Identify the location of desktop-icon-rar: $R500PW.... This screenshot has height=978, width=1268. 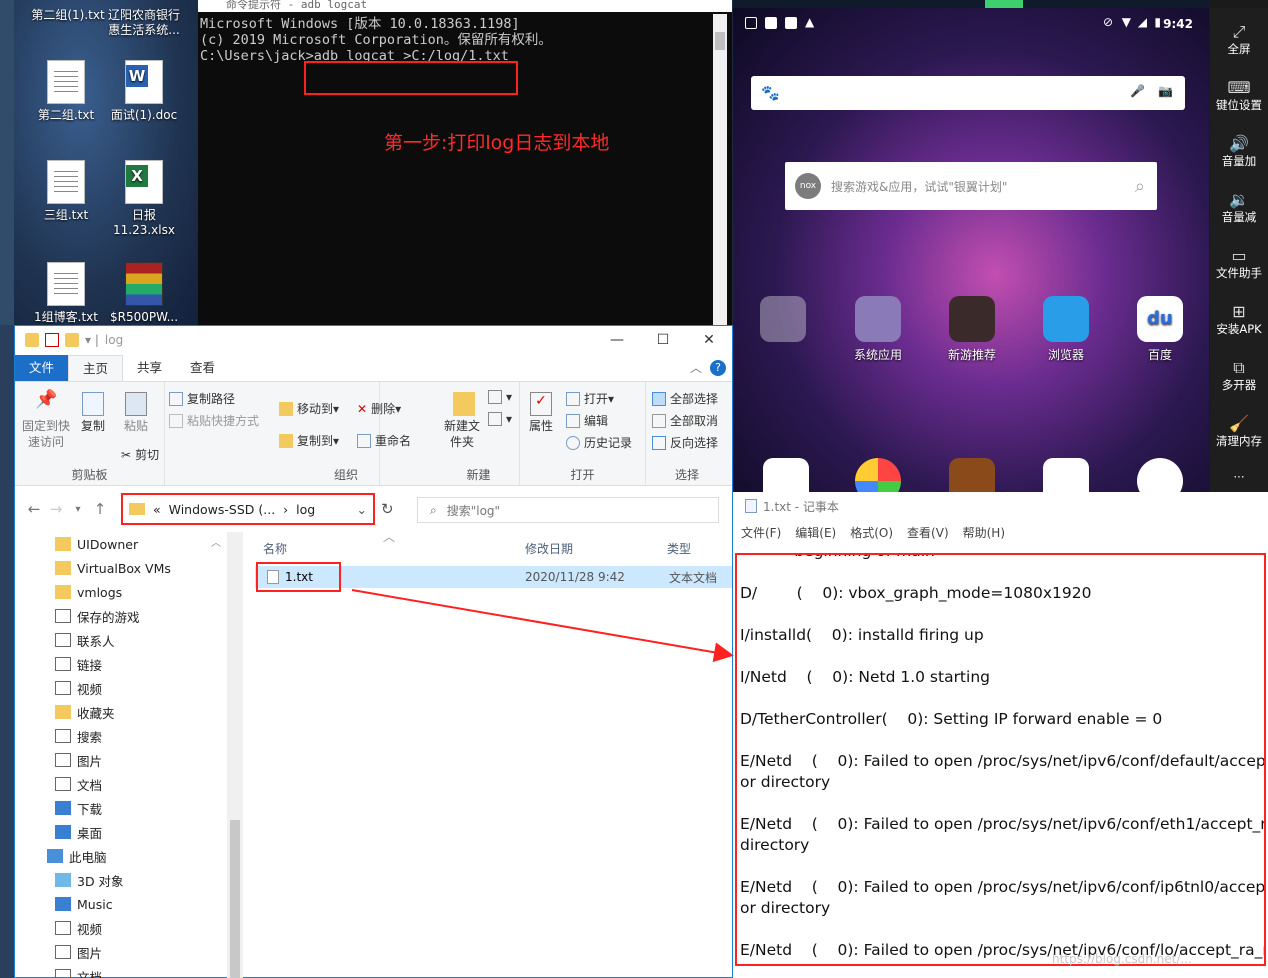
(144, 293).